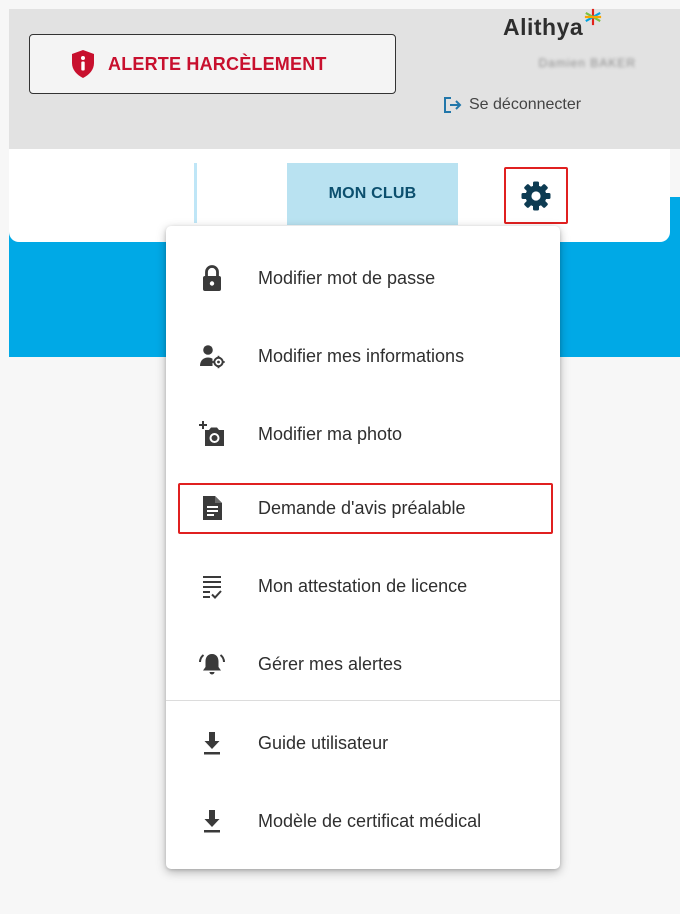 Image resolution: width=680 pixels, height=914 pixels. Describe the element at coordinates (587, 63) in the screenshot. I see `user-name: Damien BAKER` at that location.